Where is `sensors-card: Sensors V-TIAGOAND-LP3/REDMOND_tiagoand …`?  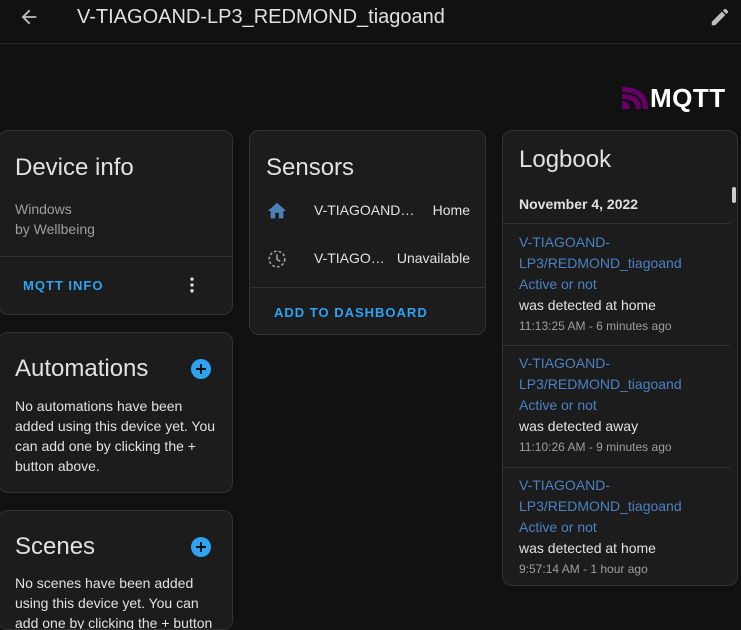
sensors-card: Sensors V-TIAGOAND-LP3/REDMOND_tiagoand … is located at coordinates (367, 232).